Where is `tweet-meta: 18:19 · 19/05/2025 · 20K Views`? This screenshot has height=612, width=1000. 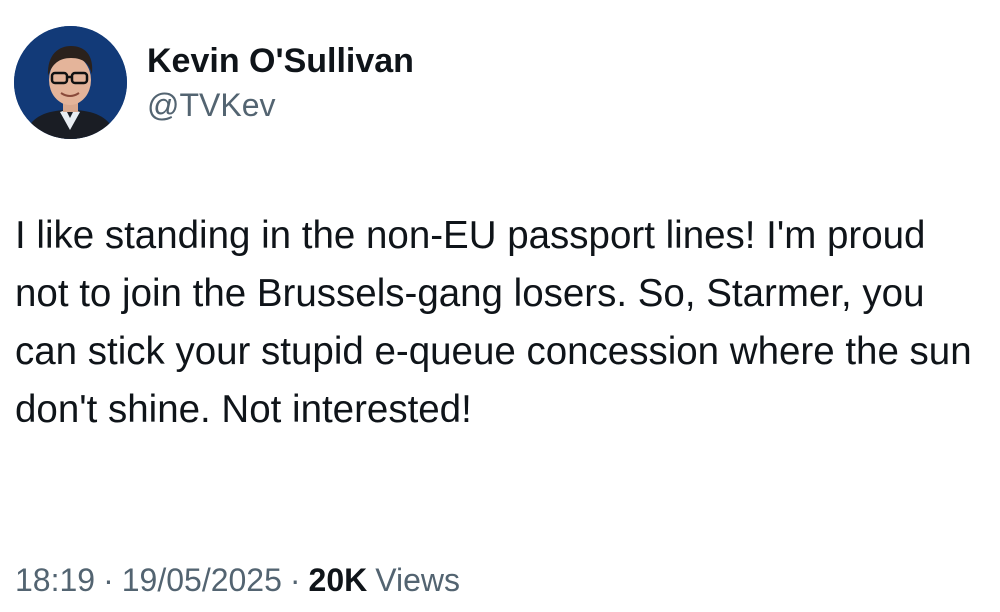
tweet-meta: 18:19 · 19/05/2025 · 20K Views is located at coordinates (237, 580).